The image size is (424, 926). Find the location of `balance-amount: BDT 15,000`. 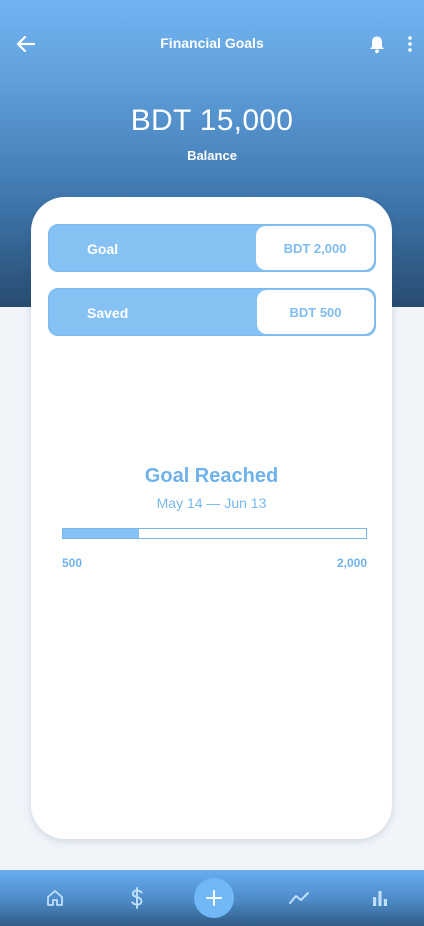

balance-amount: BDT 15,000 is located at coordinates (212, 120).